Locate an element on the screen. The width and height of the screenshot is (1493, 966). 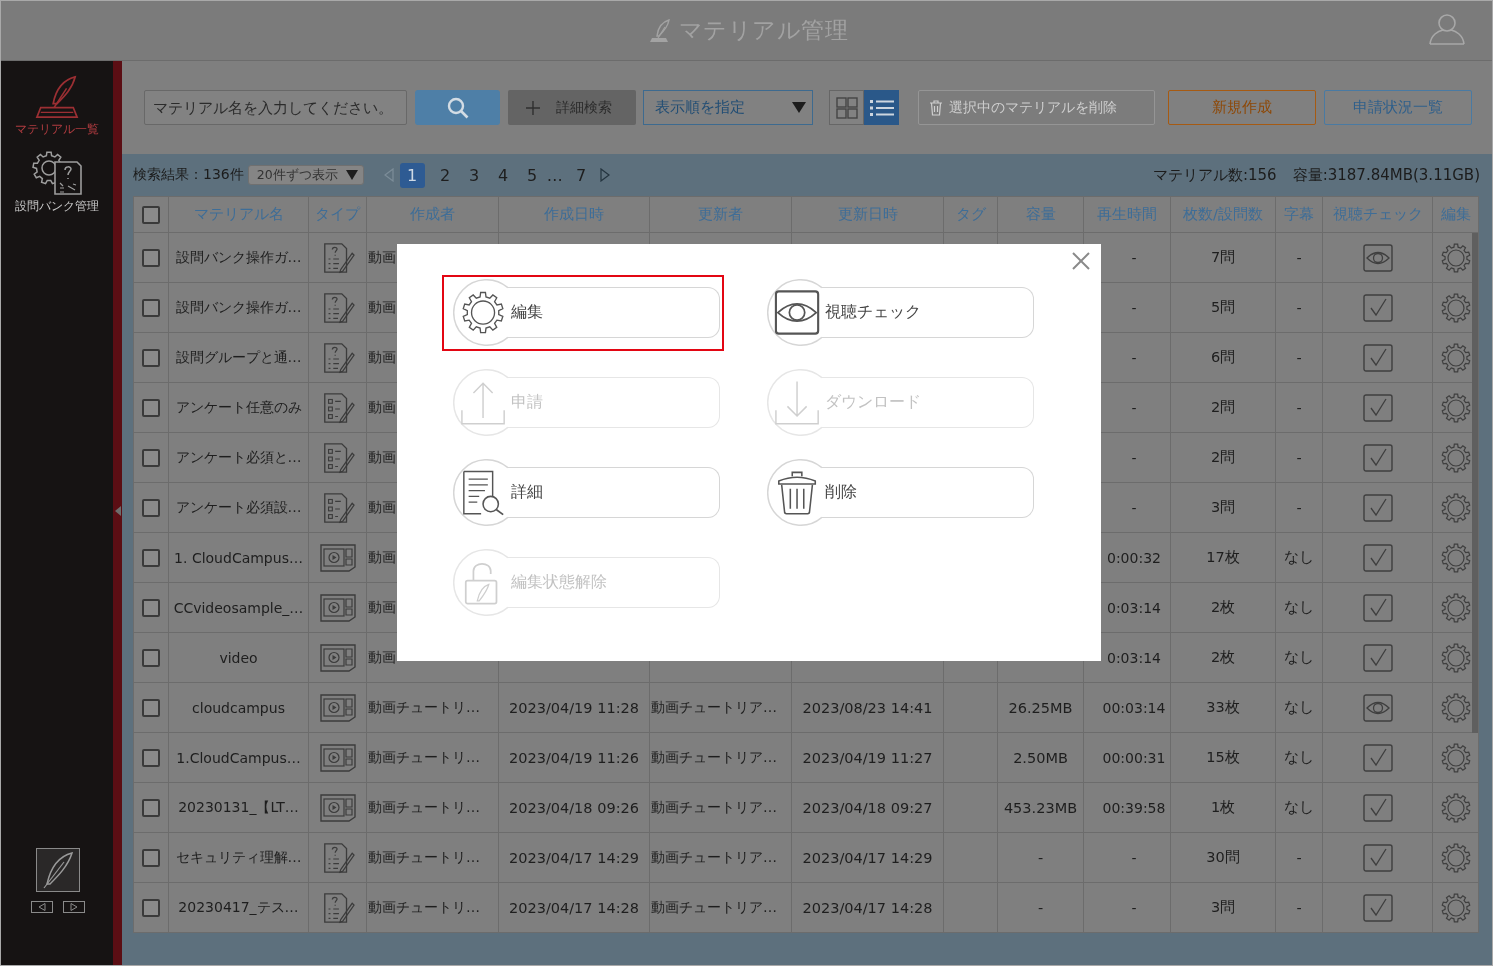
page-button: 5 is located at coordinates (532, 175).